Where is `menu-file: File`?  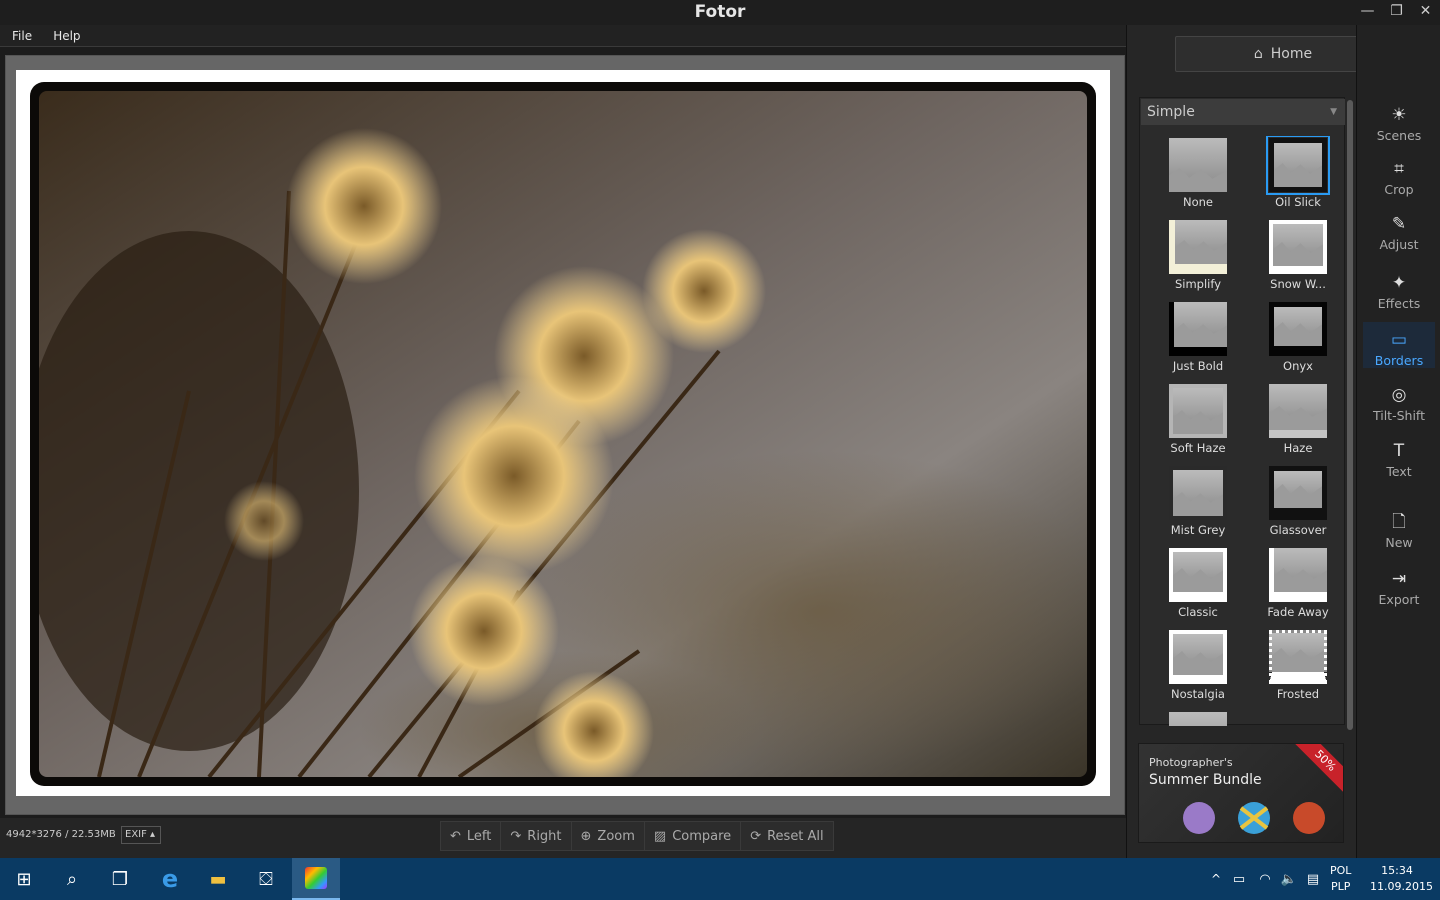 menu-file: File is located at coordinates (22, 36).